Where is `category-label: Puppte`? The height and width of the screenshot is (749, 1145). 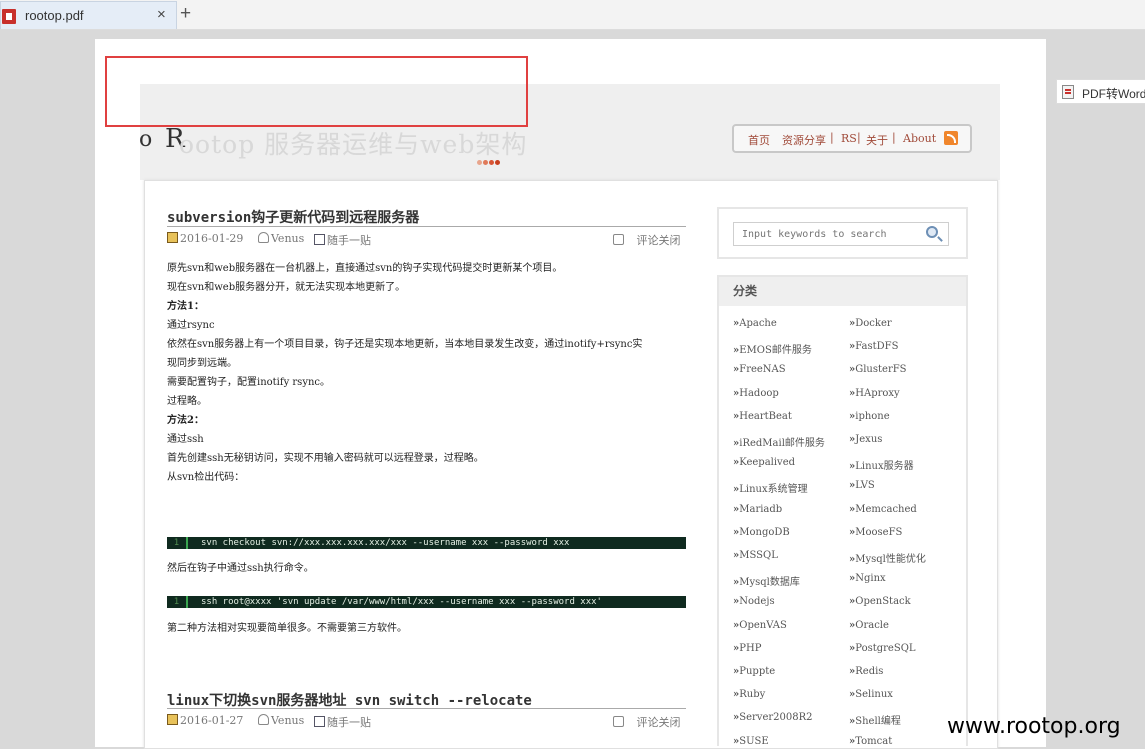
category-label: Puppte is located at coordinates (757, 671).